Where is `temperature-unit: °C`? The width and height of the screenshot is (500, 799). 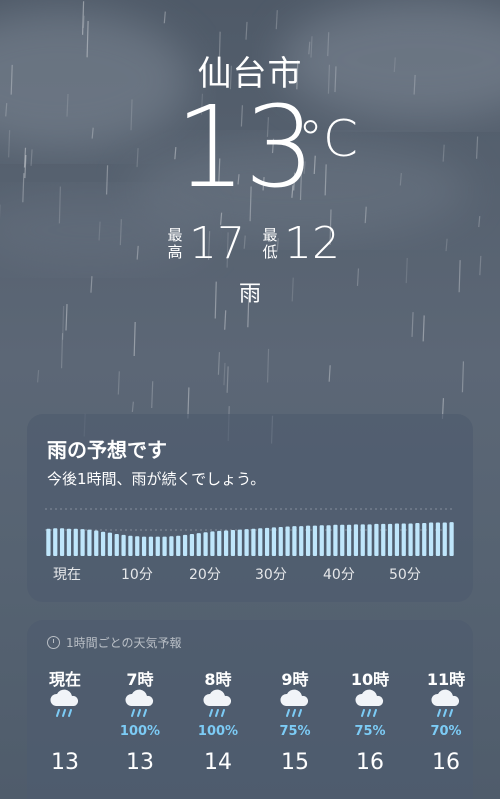 temperature-unit: °C is located at coordinates (328, 139).